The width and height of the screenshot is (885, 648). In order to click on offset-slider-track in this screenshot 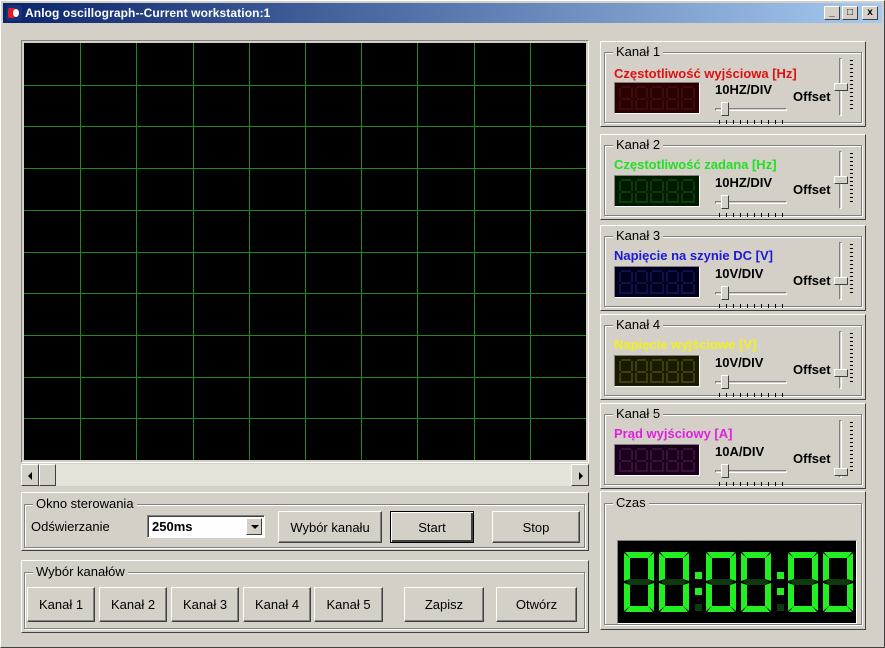, I will do `click(840, 271)`.